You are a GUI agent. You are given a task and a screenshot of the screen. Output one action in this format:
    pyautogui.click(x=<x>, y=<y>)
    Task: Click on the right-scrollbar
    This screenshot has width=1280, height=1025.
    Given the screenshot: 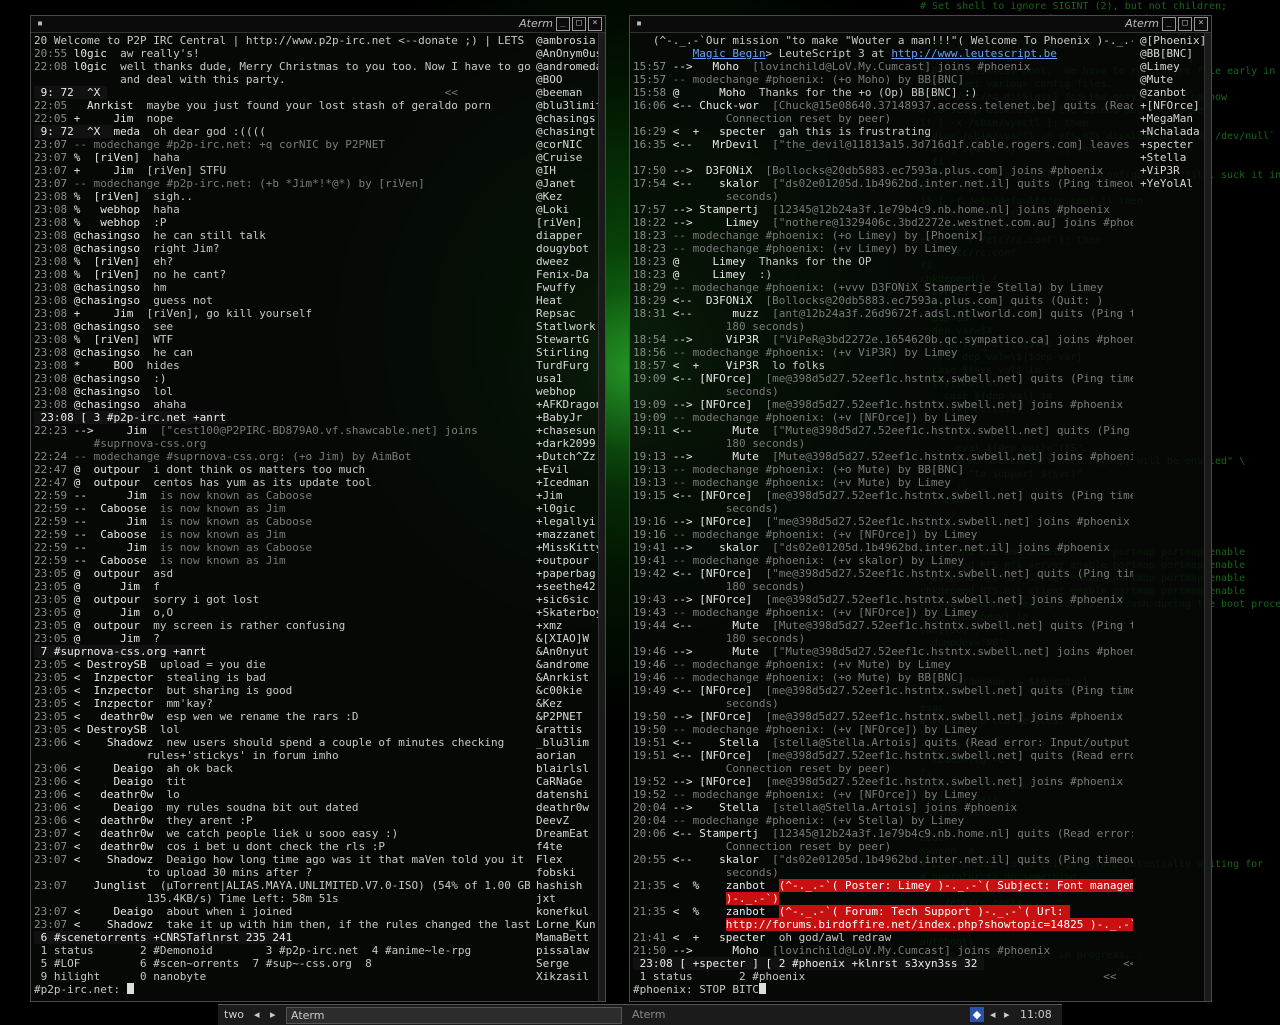 What is the action you would take?
    pyautogui.click(x=1207, y=517)
    